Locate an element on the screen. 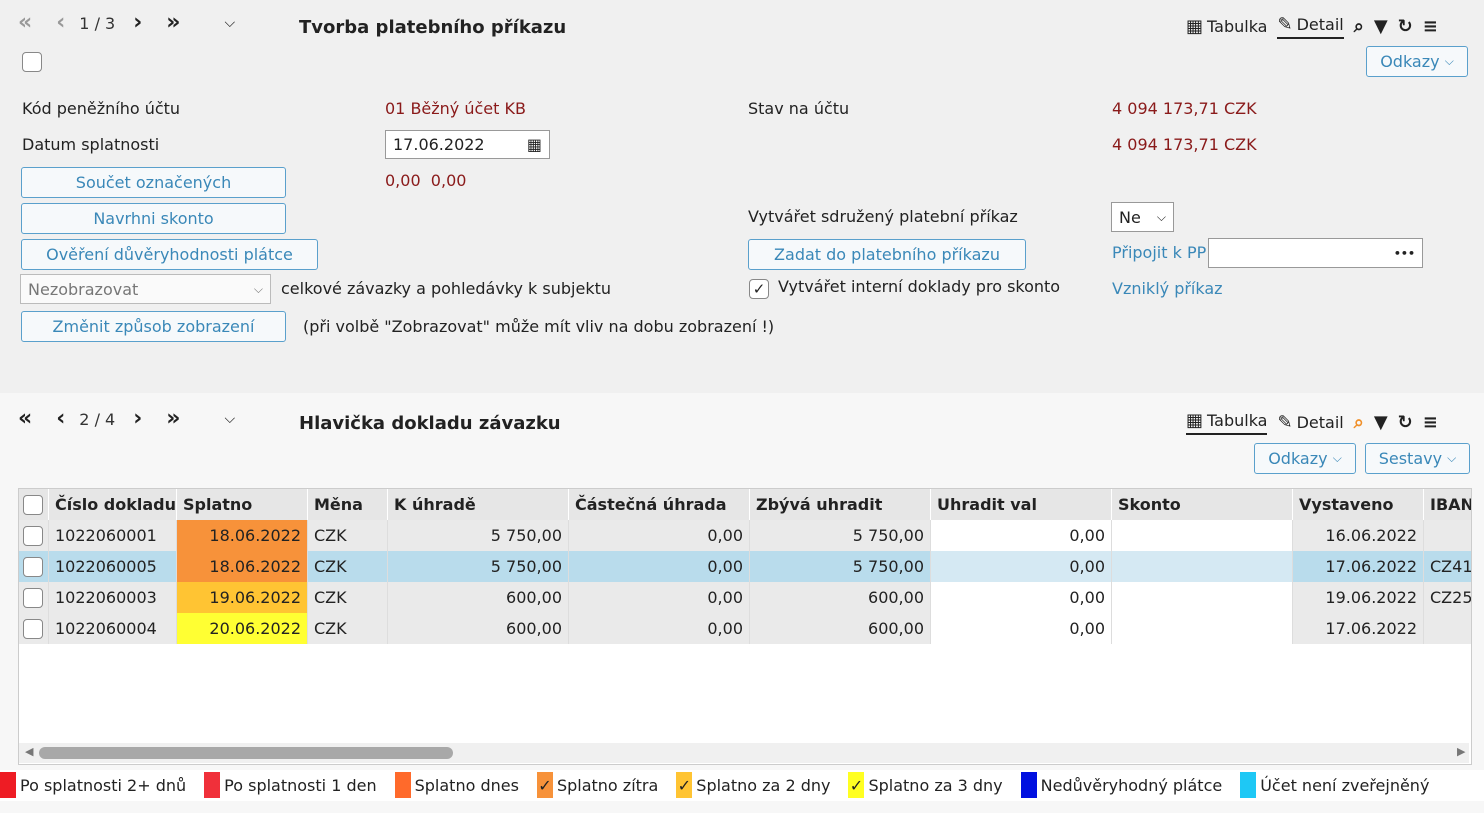 The width and height of the screenshot is (1484, 813). interni-checkbox: ✓ is located at coordinates (759, 289).